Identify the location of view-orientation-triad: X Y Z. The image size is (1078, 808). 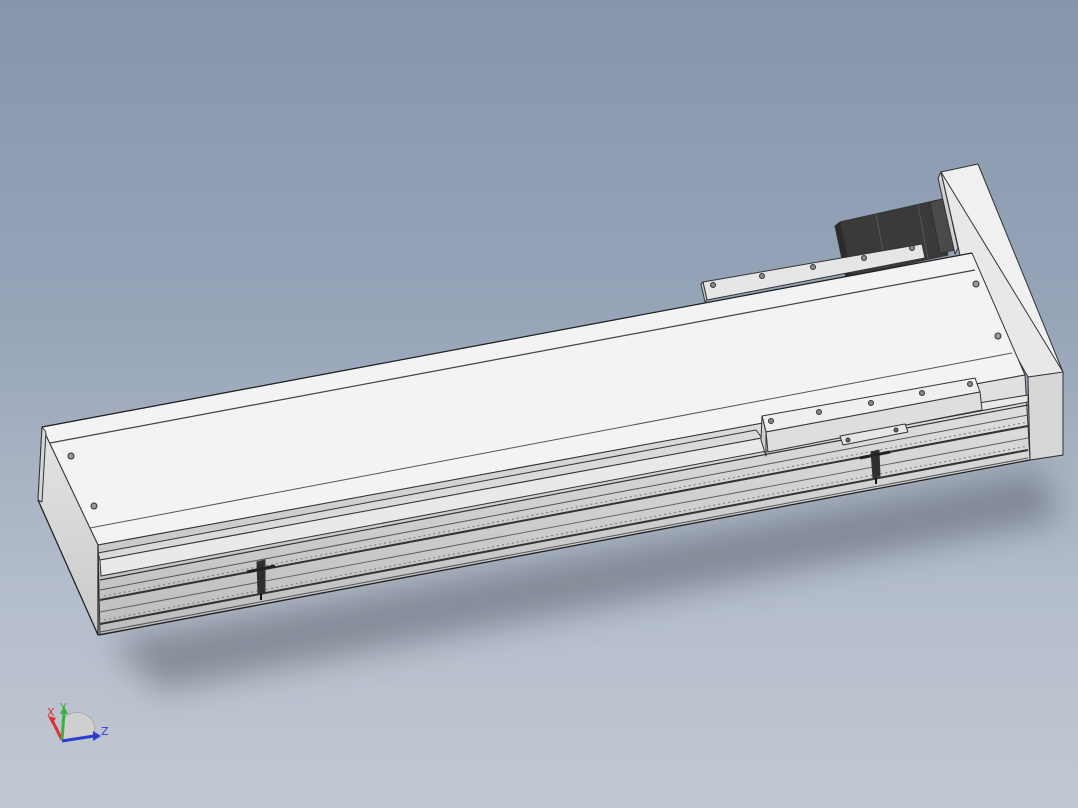
(78, 722).